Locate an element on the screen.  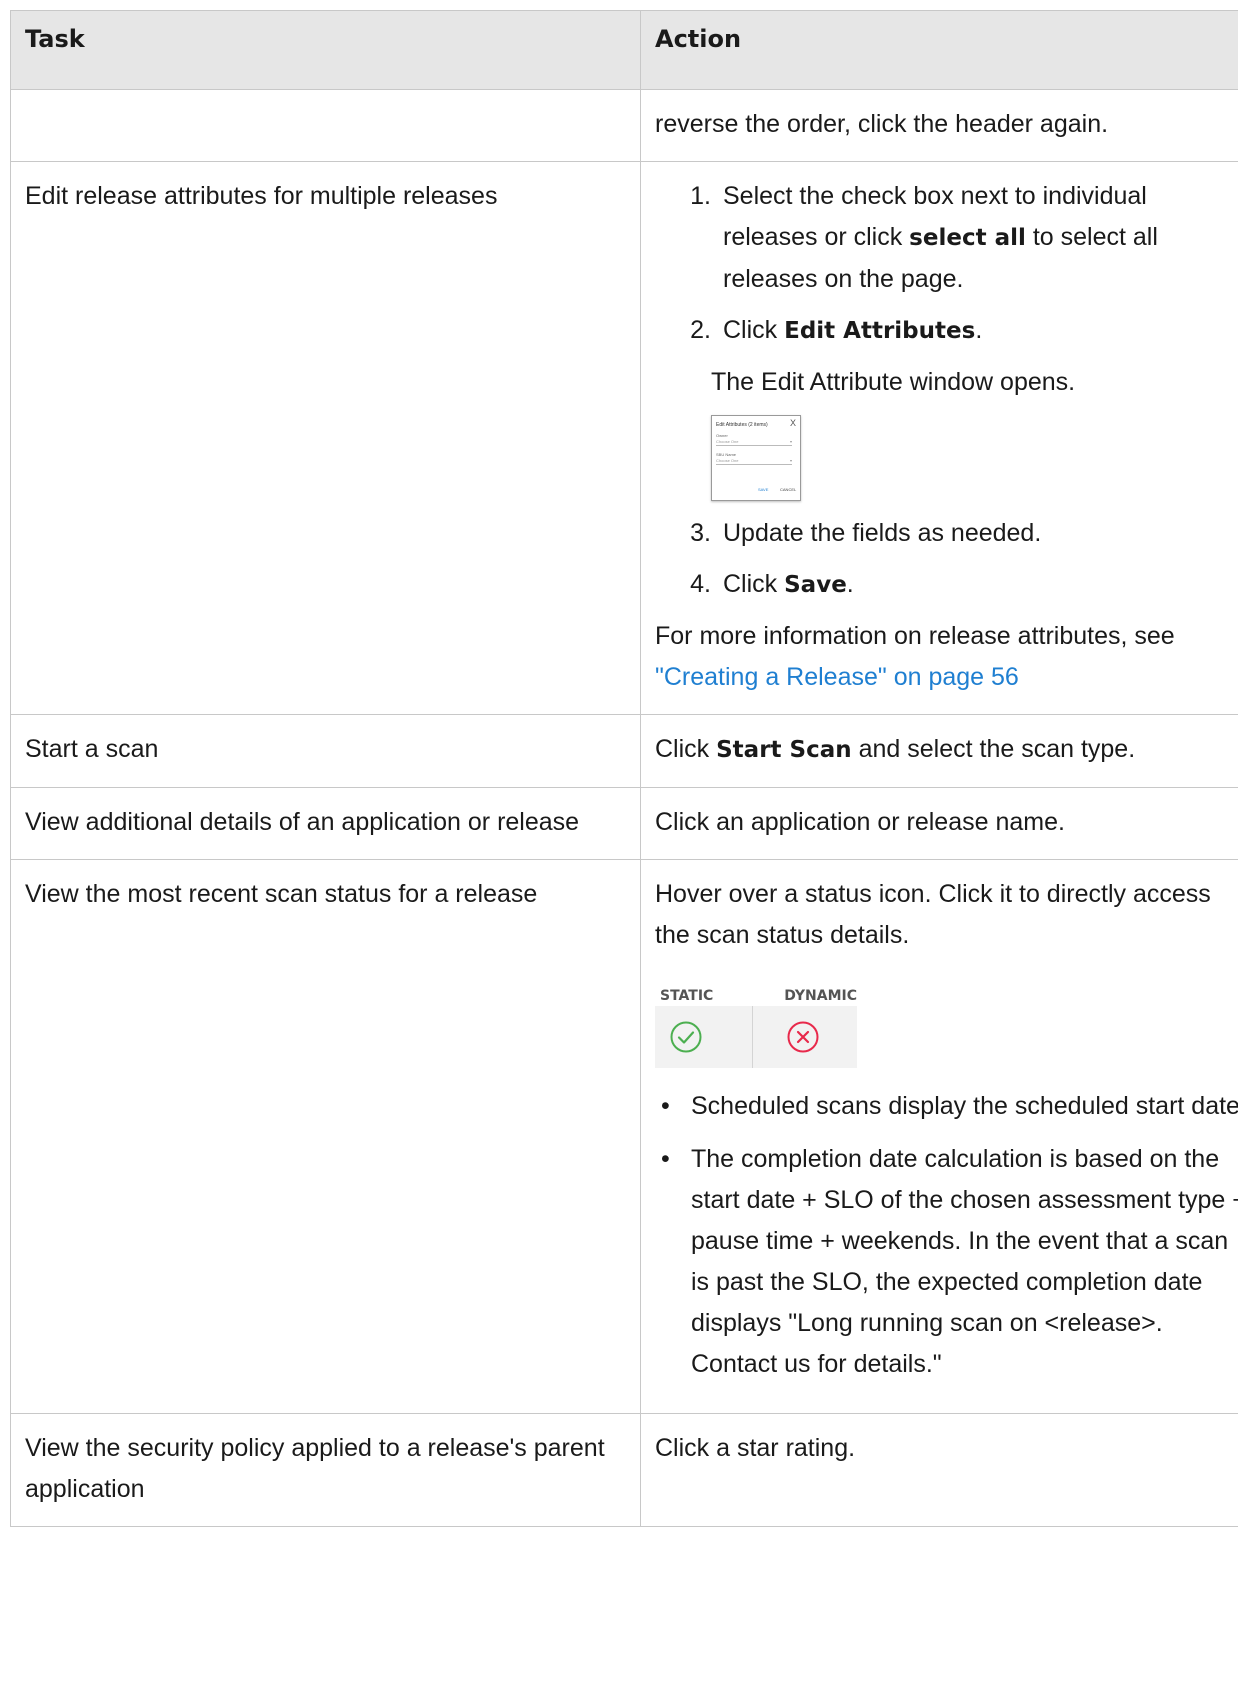
check-circle-icon is located at coordinates (686, 1037).